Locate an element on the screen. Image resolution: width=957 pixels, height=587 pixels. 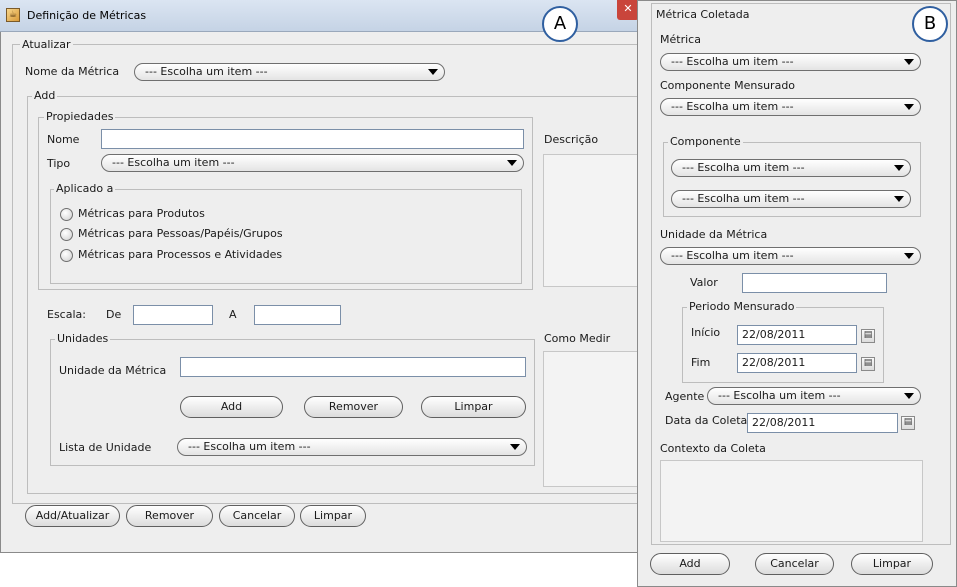
escala-a-label: A is located at coordinates (233, 314).